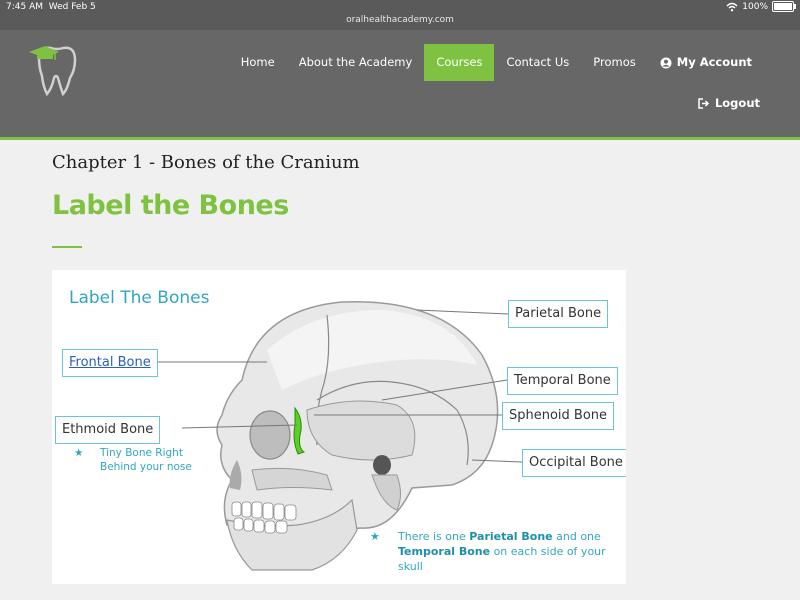 This screenshot has width=800, height=600. What do you see at coordinates (146, 467) in the screenshot?
I see `note-line-2: Behind your nose` at bounding box center [146, 467].